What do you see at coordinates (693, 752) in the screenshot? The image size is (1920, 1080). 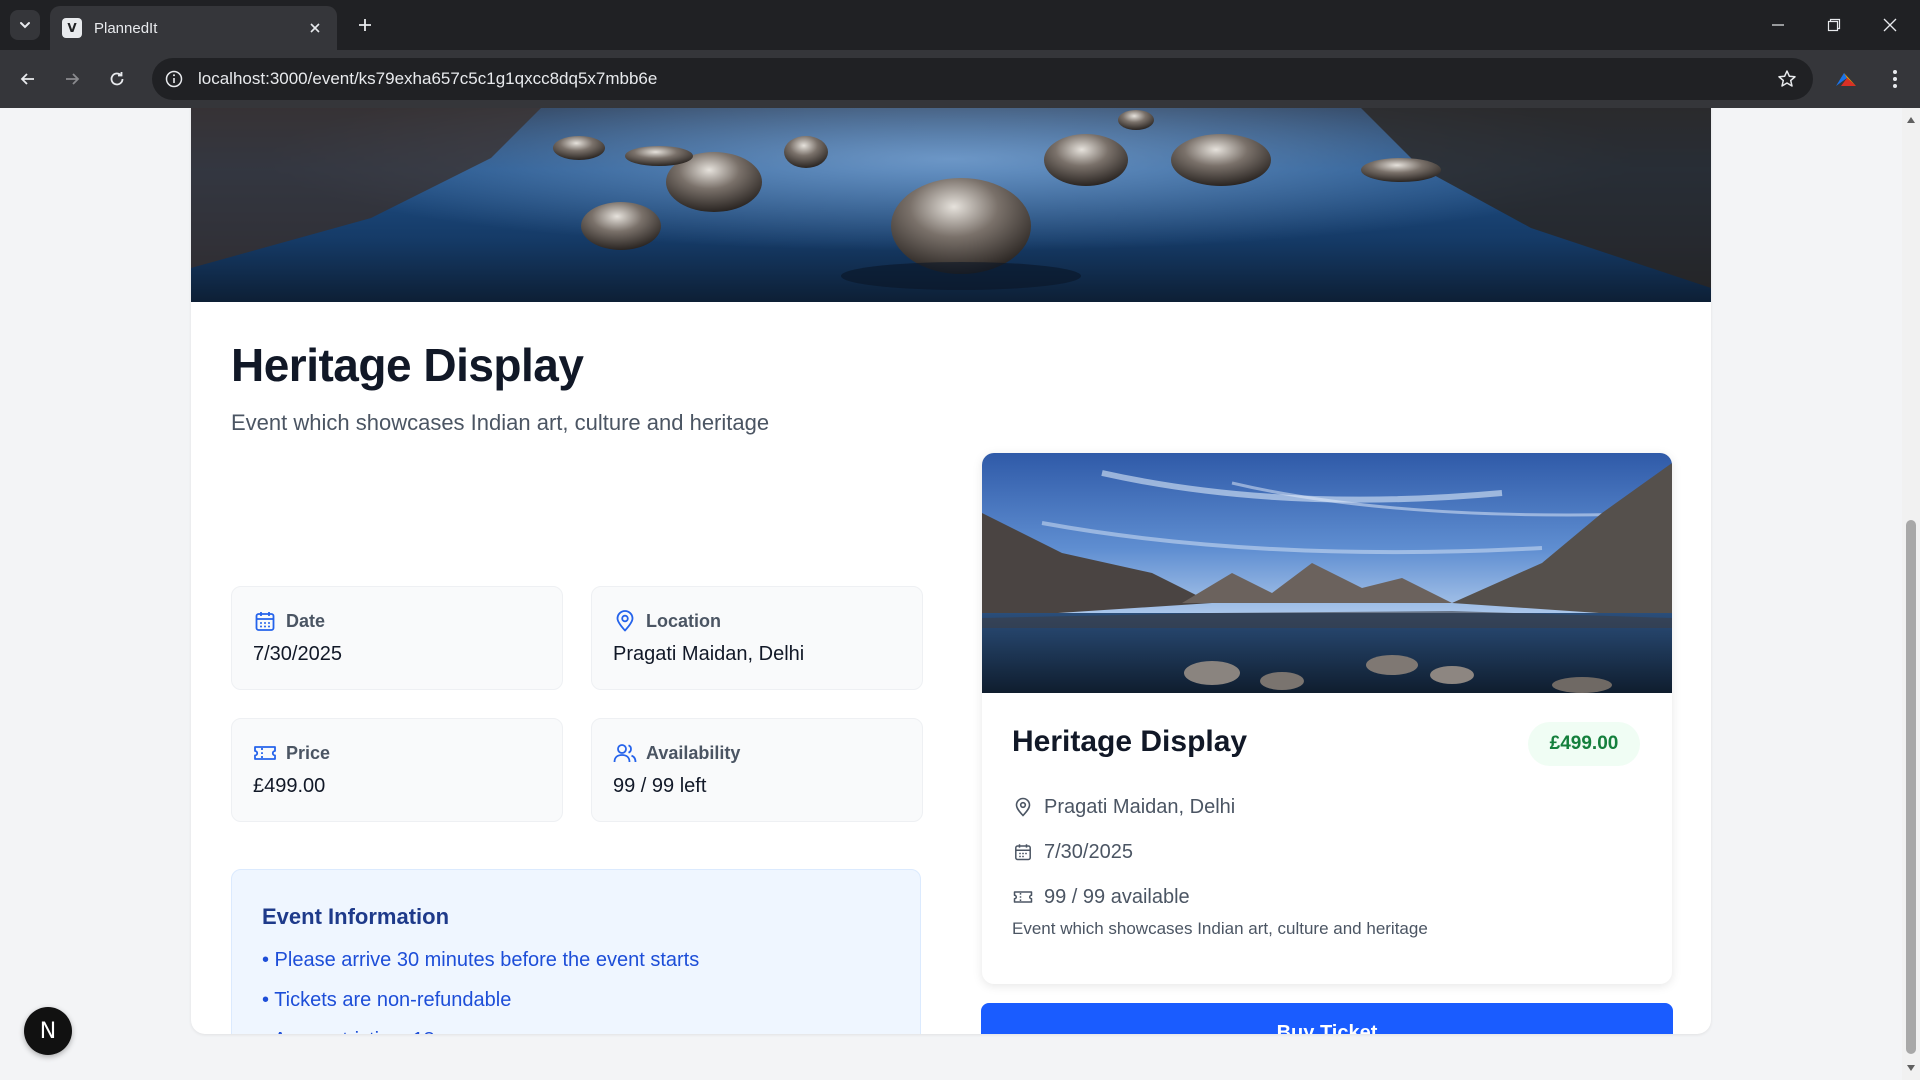 I see `info-label-availability: Availability` at bounding box center [693, 752].